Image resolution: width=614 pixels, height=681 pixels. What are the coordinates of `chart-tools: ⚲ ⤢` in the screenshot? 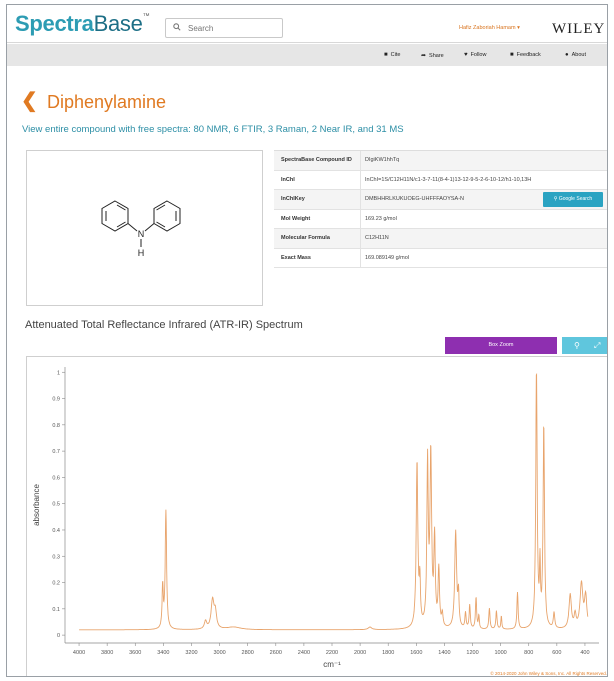 It's located at (584, 345).